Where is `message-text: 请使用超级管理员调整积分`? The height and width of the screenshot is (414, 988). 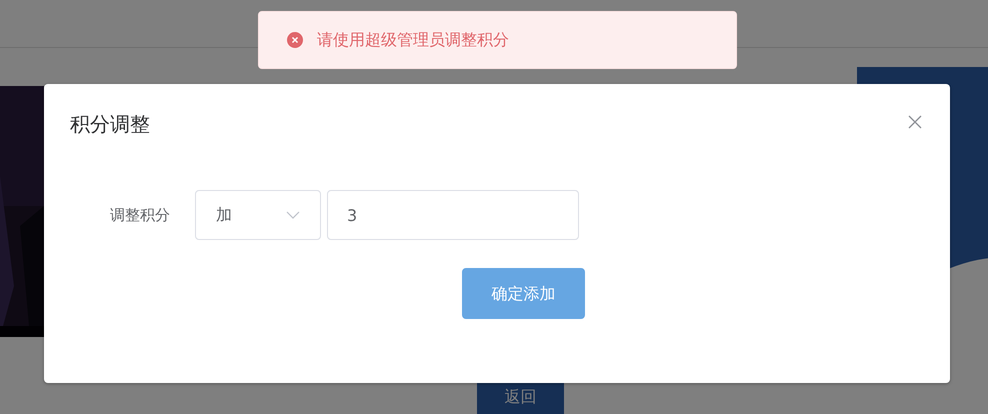
message-text: 请使用超级管理员调整积分 is located at coordinates (413, 40).